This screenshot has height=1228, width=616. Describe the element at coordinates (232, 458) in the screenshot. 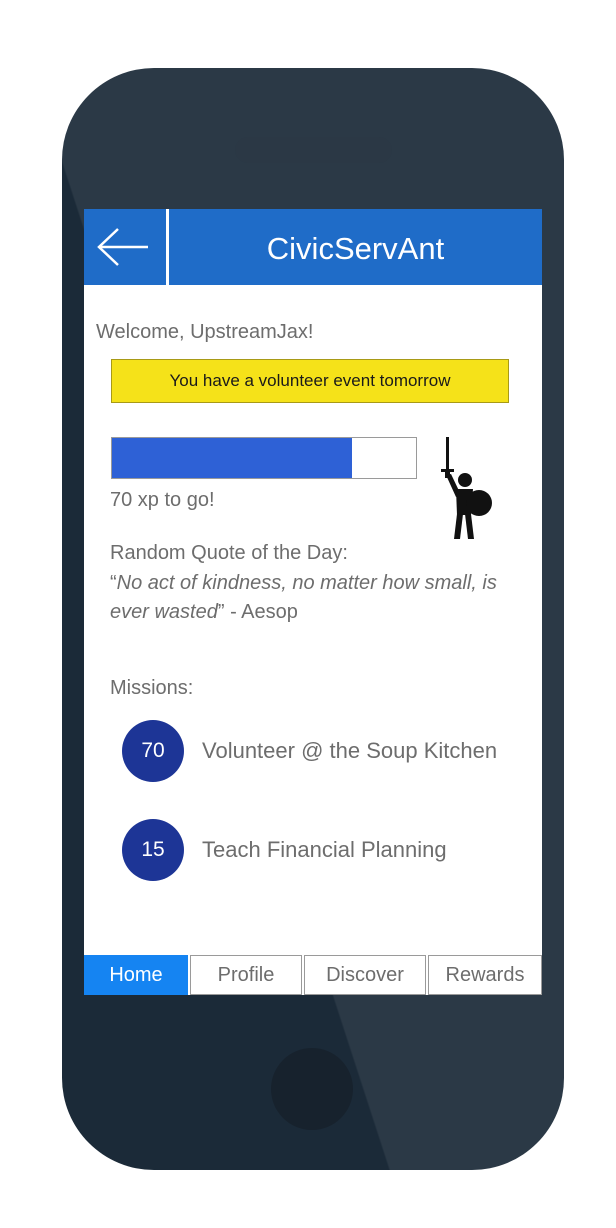

I see `xp-progress-fill` at that location.